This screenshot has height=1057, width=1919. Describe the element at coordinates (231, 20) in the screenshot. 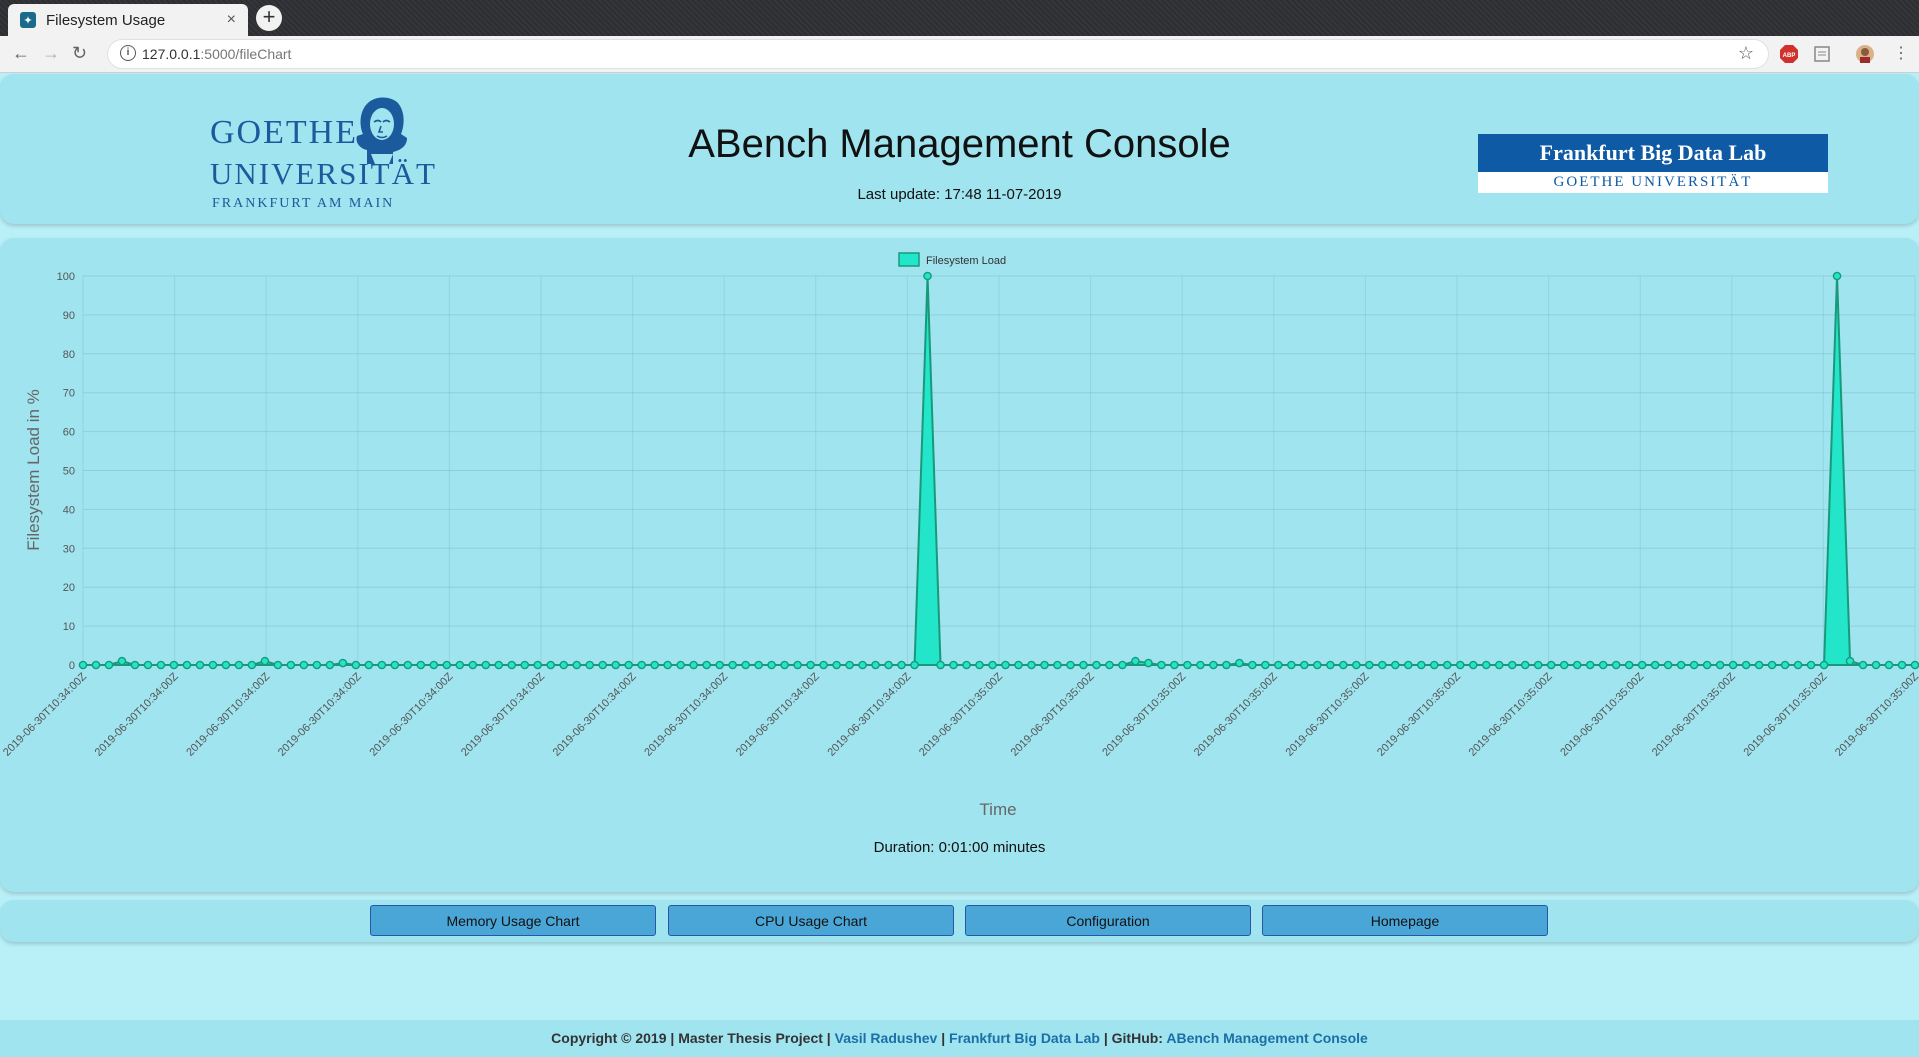

I see `tab-close-icon: ×` at that location.